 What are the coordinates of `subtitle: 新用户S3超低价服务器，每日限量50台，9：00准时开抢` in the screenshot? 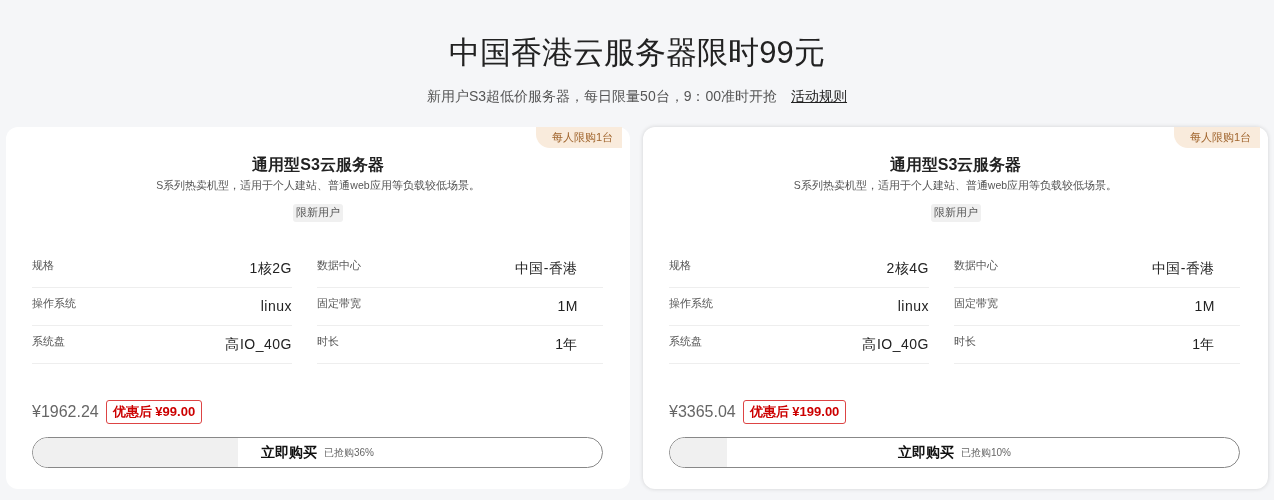 It's located at (602, 96).